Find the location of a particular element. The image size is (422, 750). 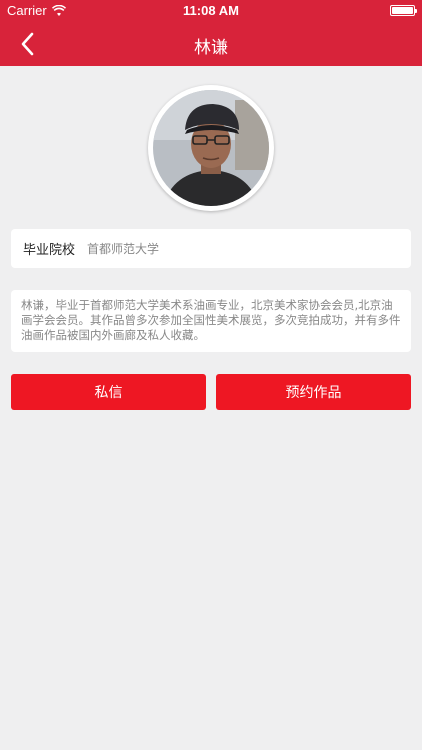

school-card: 毕业院校 首都师范大学 is located at coordinates (211, 248).